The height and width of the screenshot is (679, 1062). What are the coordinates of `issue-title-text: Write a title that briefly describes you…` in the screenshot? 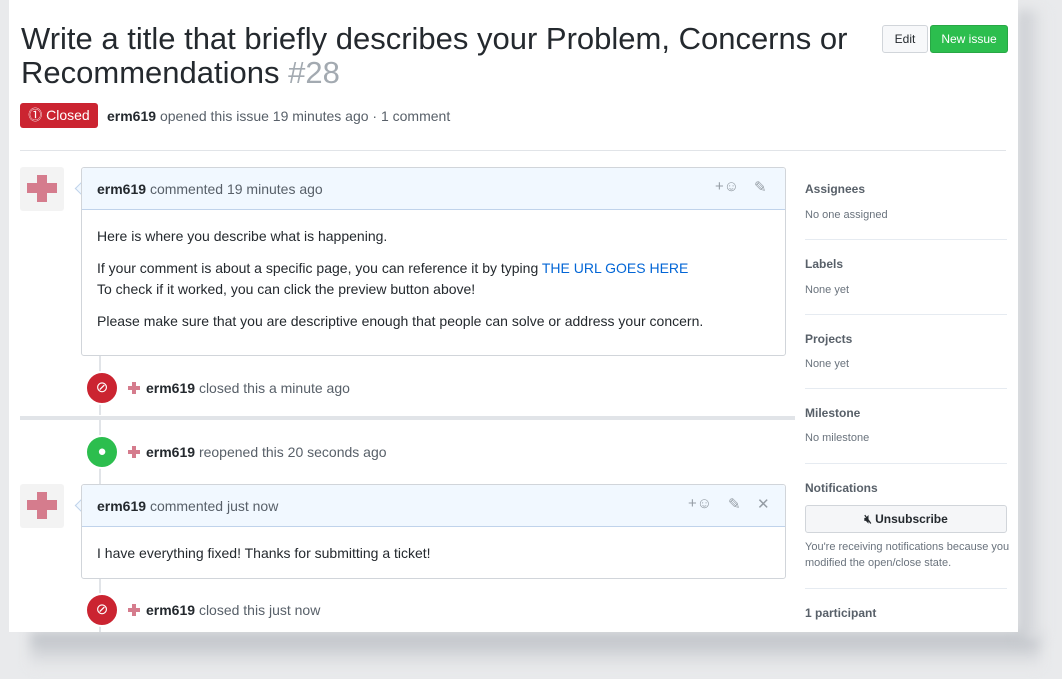 It's located at (434, 55).